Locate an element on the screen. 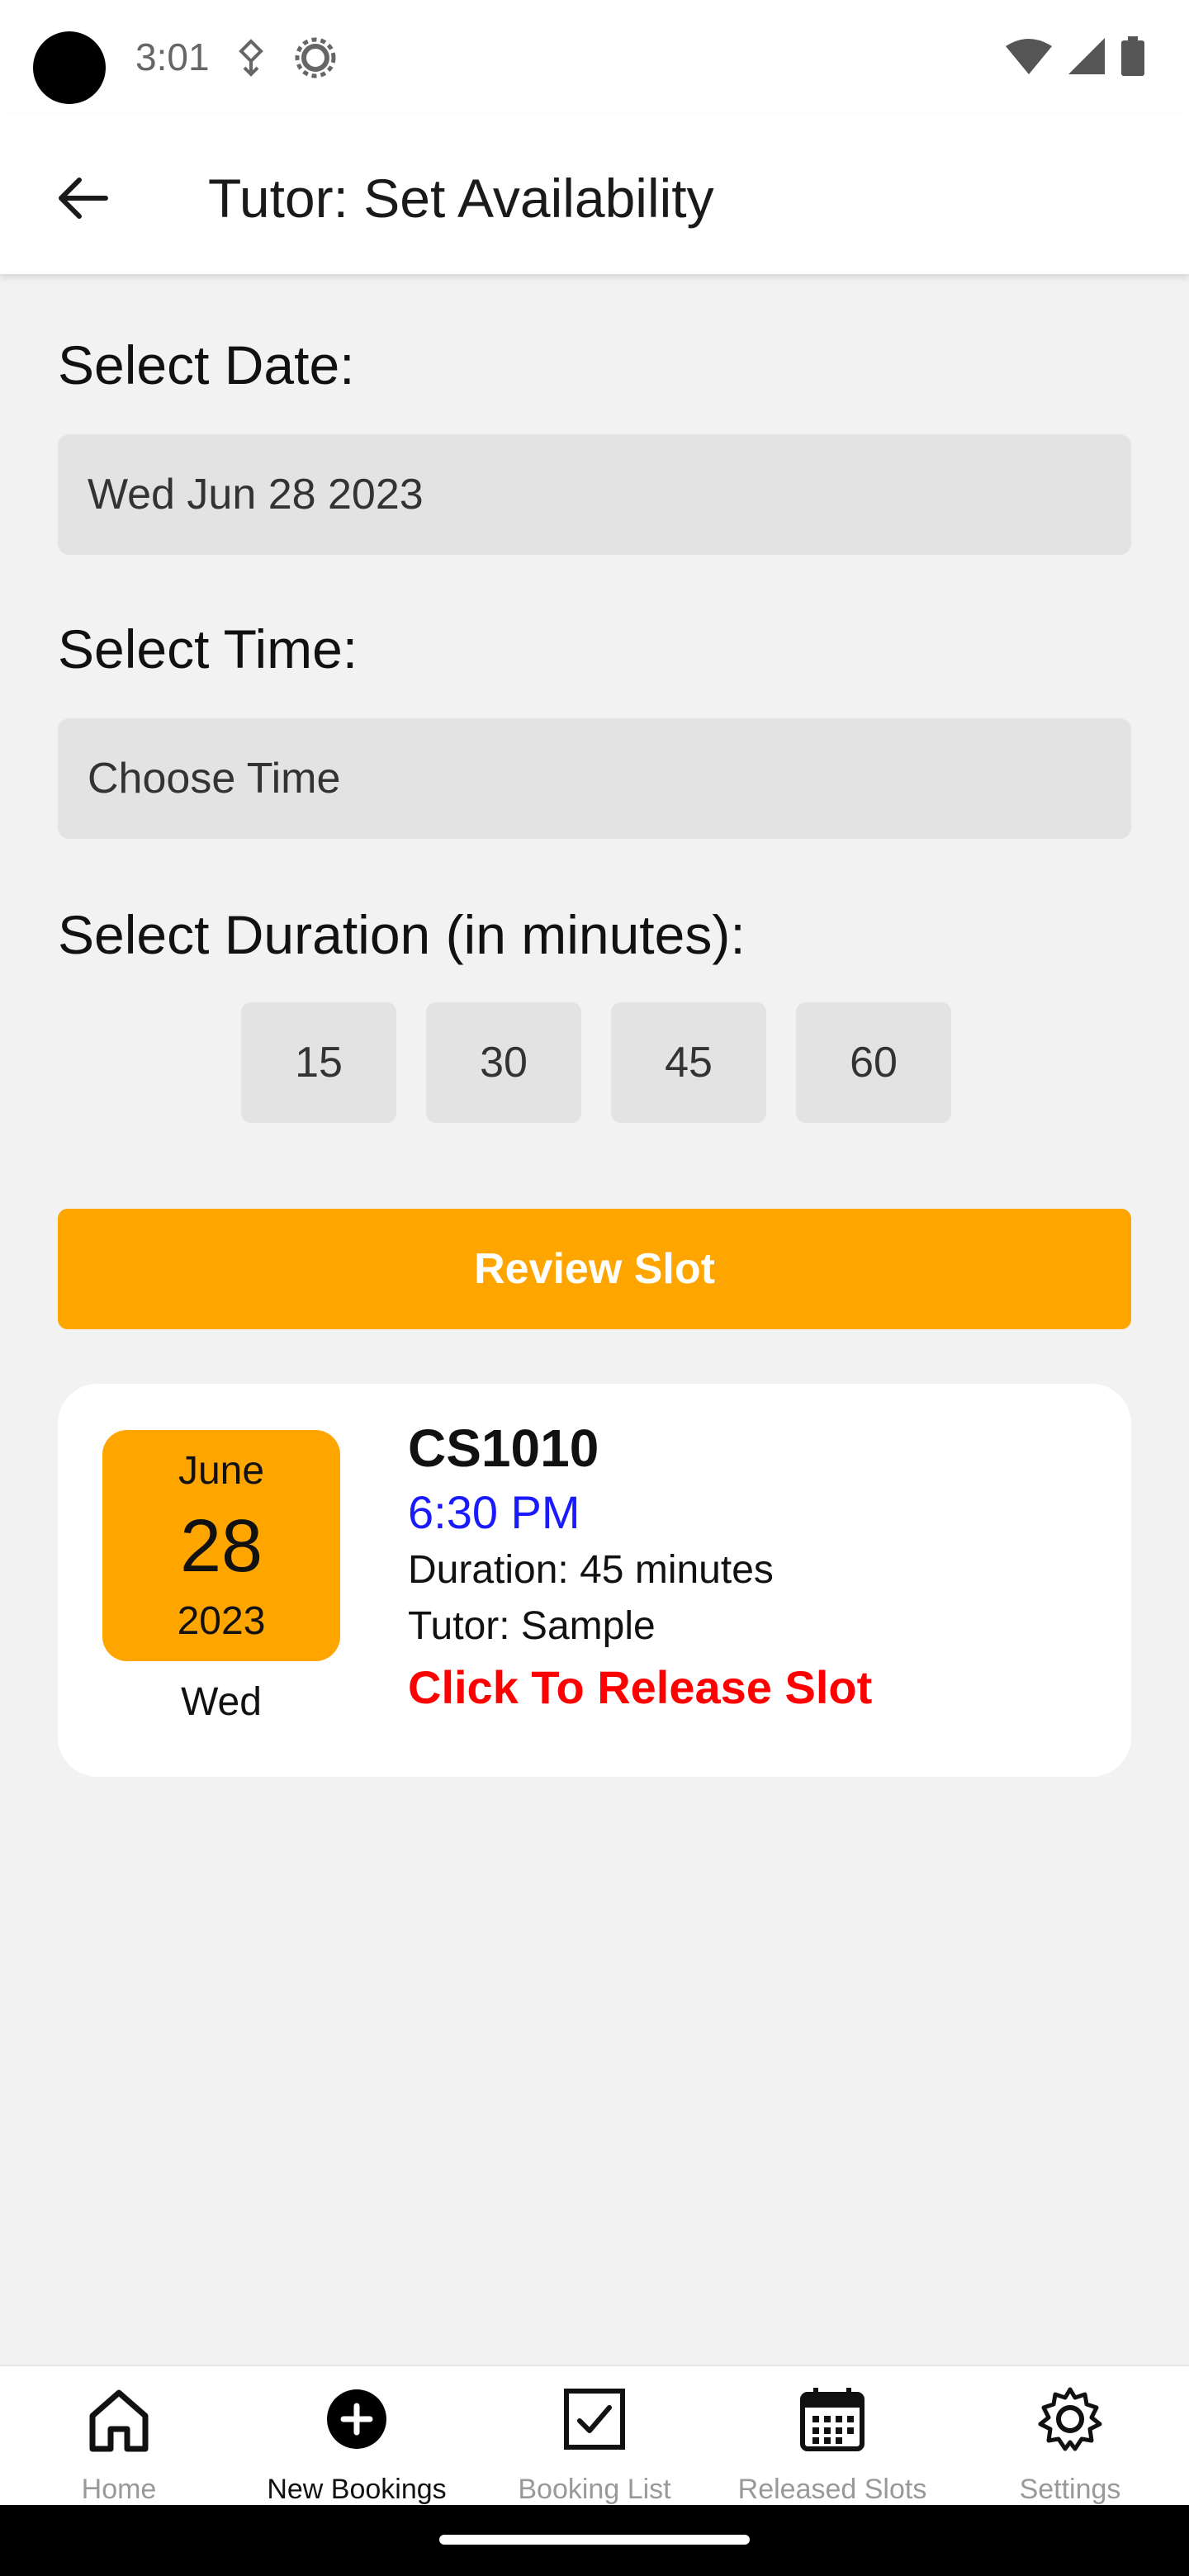 The image size is (1189, 2576). nav-item-home: Home is located at coordinates (119, 2436).